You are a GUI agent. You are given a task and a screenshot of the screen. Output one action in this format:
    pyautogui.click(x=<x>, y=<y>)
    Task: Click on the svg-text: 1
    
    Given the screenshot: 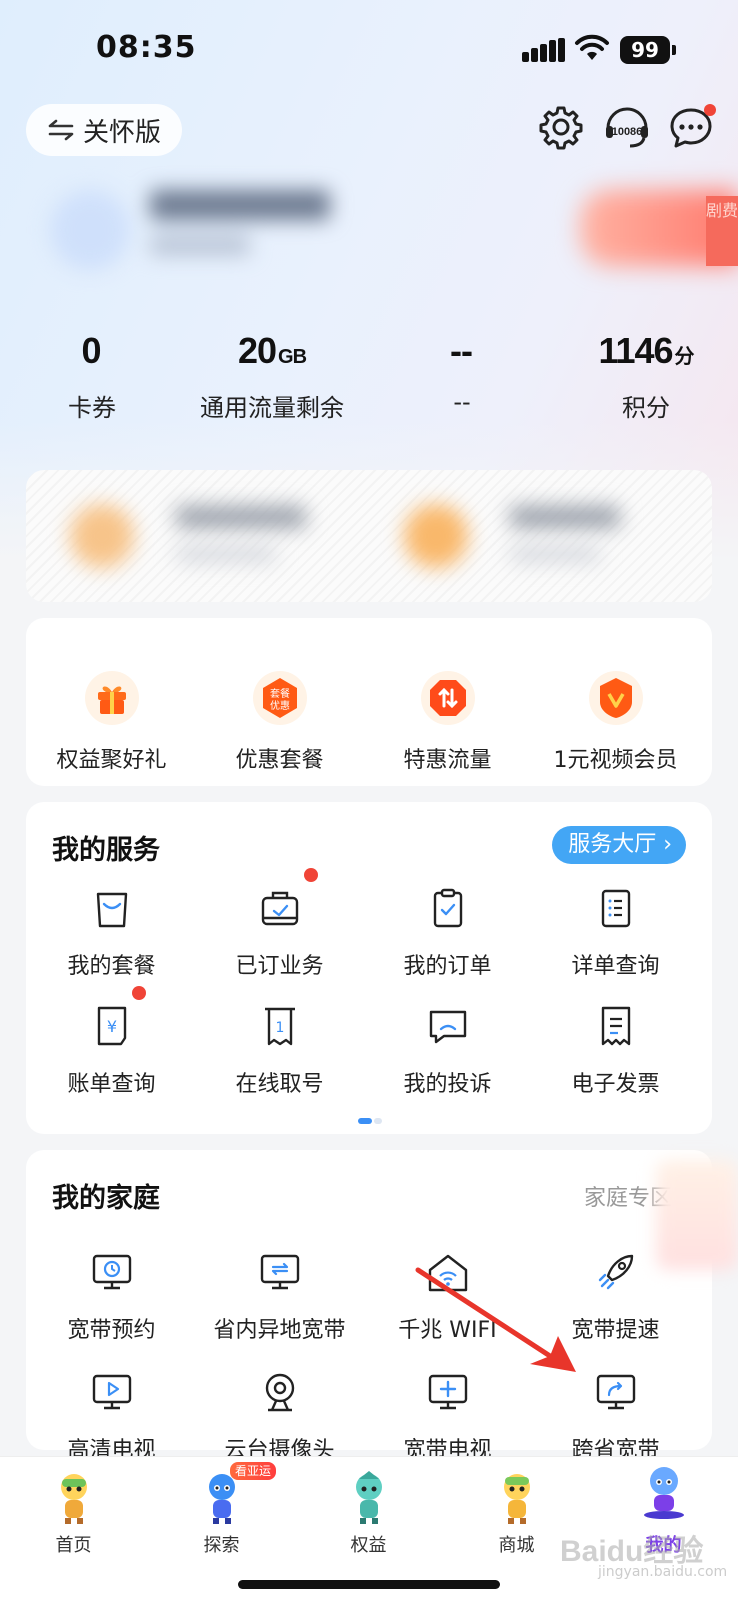 What is the action you would take?
    pyautogui.click(x=279, y=1028)
    